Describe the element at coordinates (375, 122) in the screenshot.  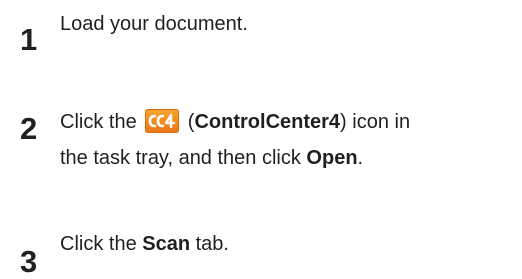
I see `step-instruction-part: ) icon in` at that location.